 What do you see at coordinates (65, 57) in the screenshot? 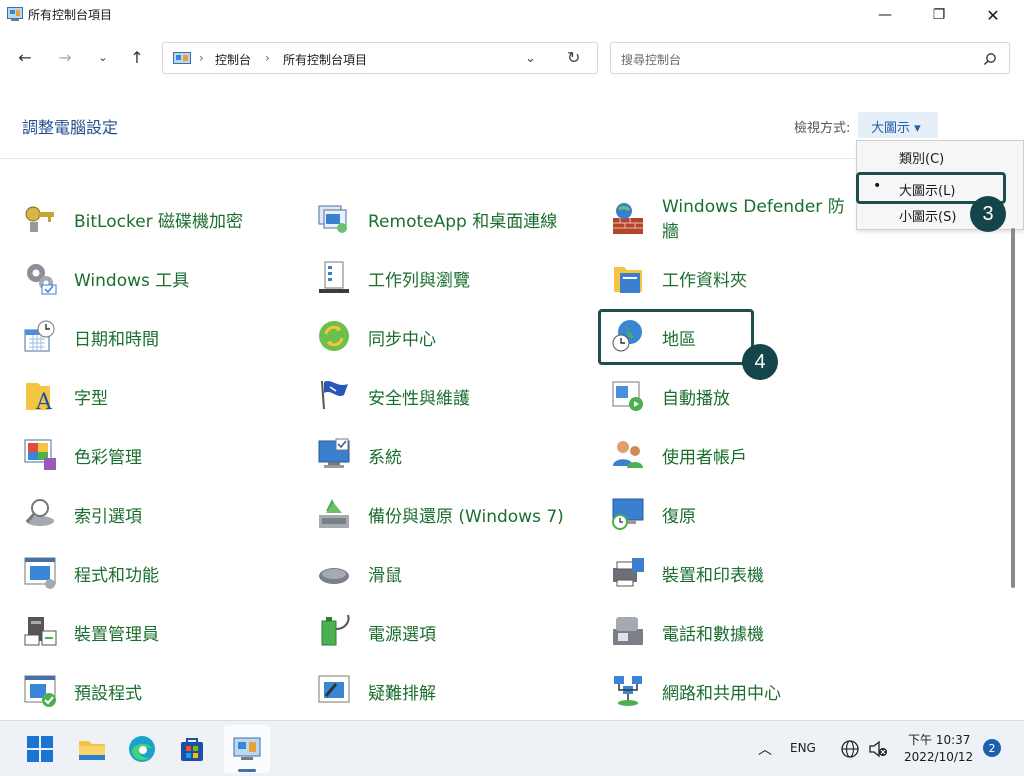
I see `forward-arrow-icon: →` at bounding box center [65, 57].